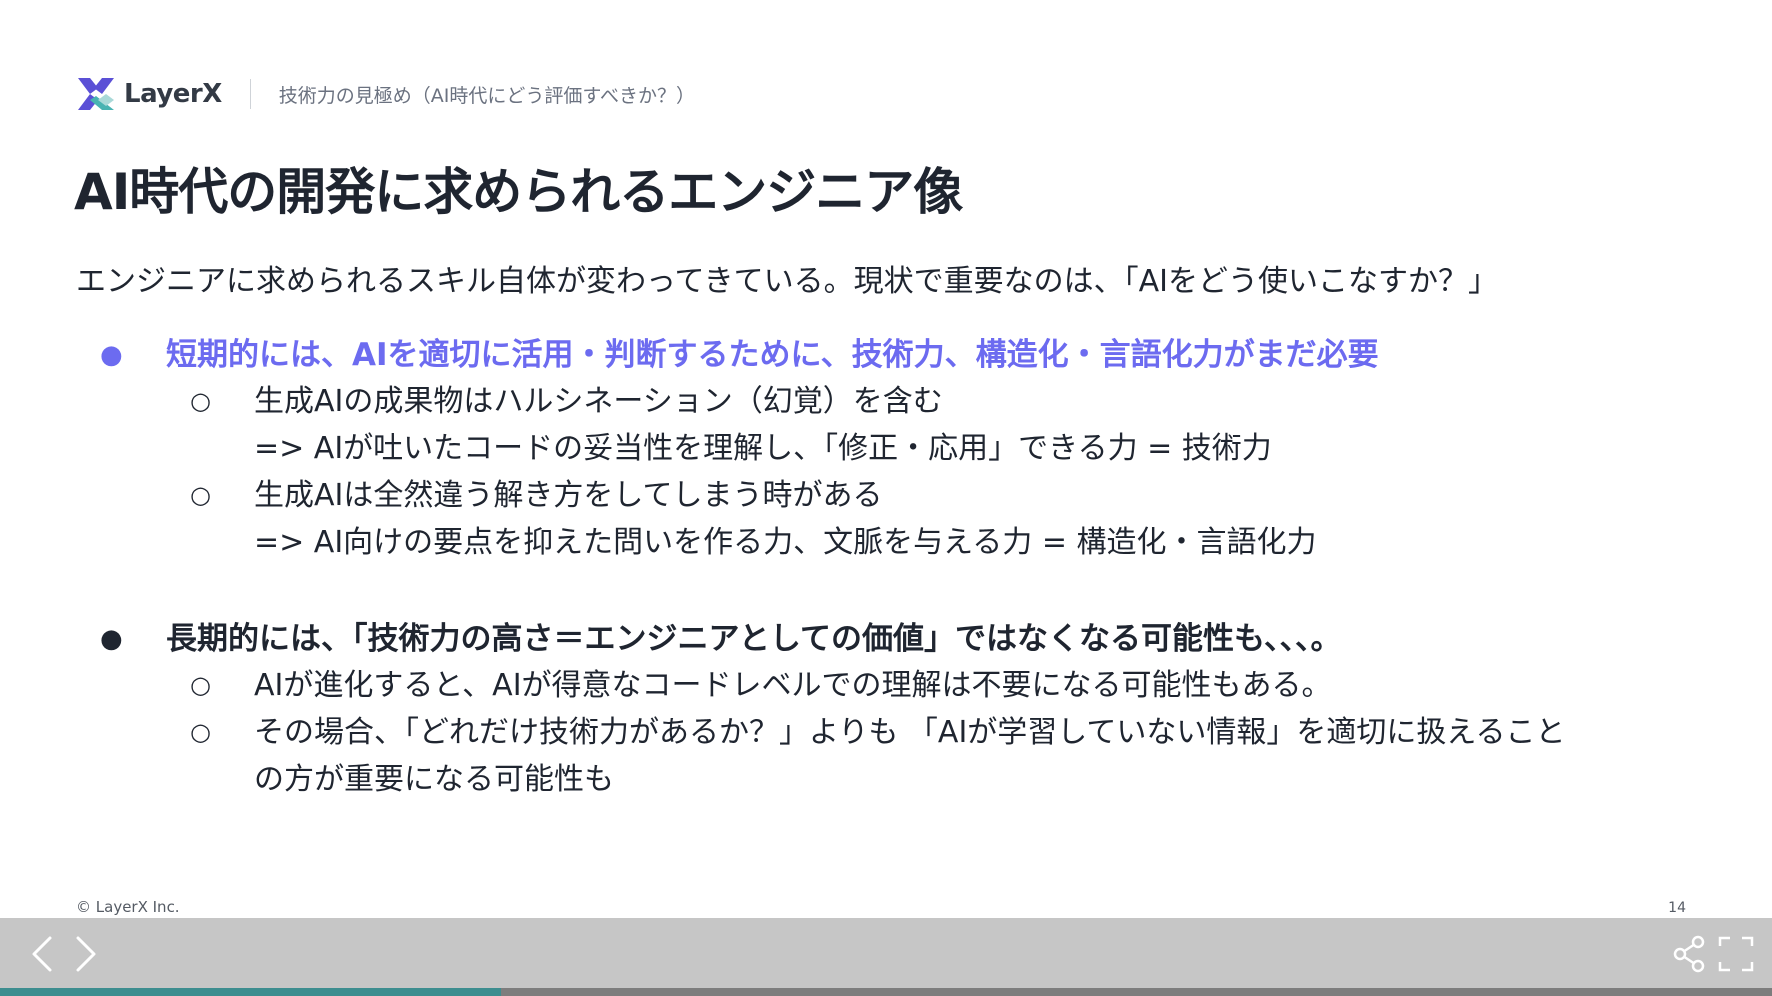 The height and width of the screenshot is (996, 1772). Describe the element at coordinates (1677, 908) in the screenshot. I see `page-number: 14` at that location.